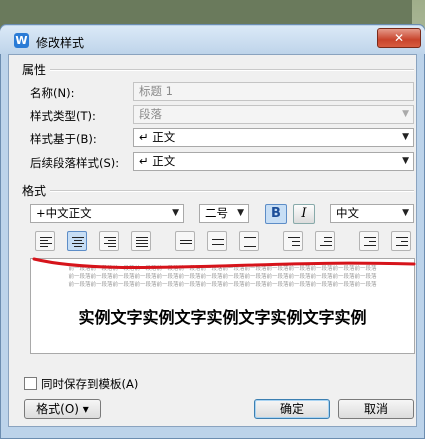 This screenshot has height=439, width=425. What do you see at coordinates (376, 409) in the screenshot?
I see `cancel-button: 取消` at bounding box center [376, 409].